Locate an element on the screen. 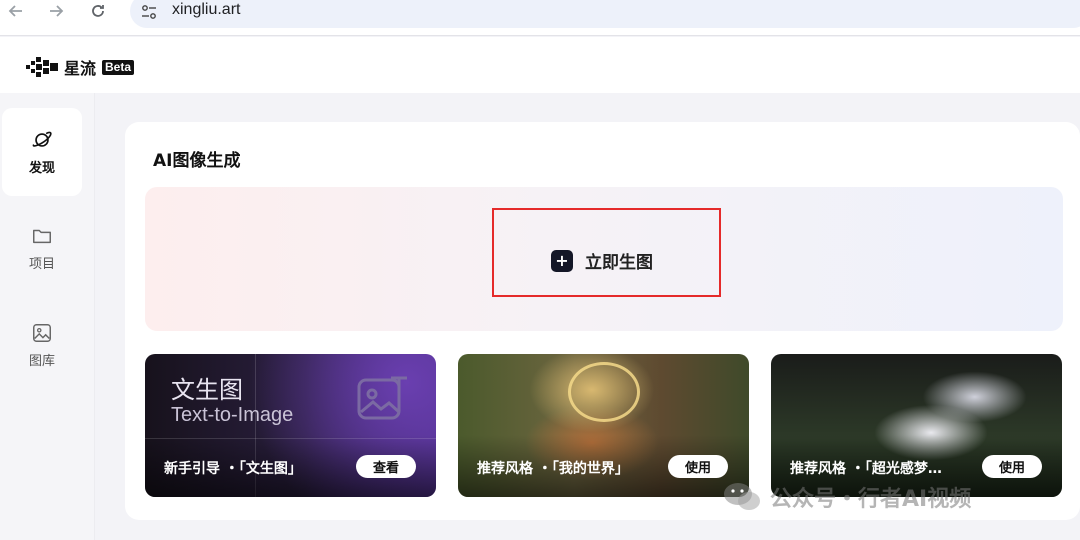 The height and width of the screenshot is (540, 1080). browser-toolbar: xingliu.art is located at coordinates (540, 18).